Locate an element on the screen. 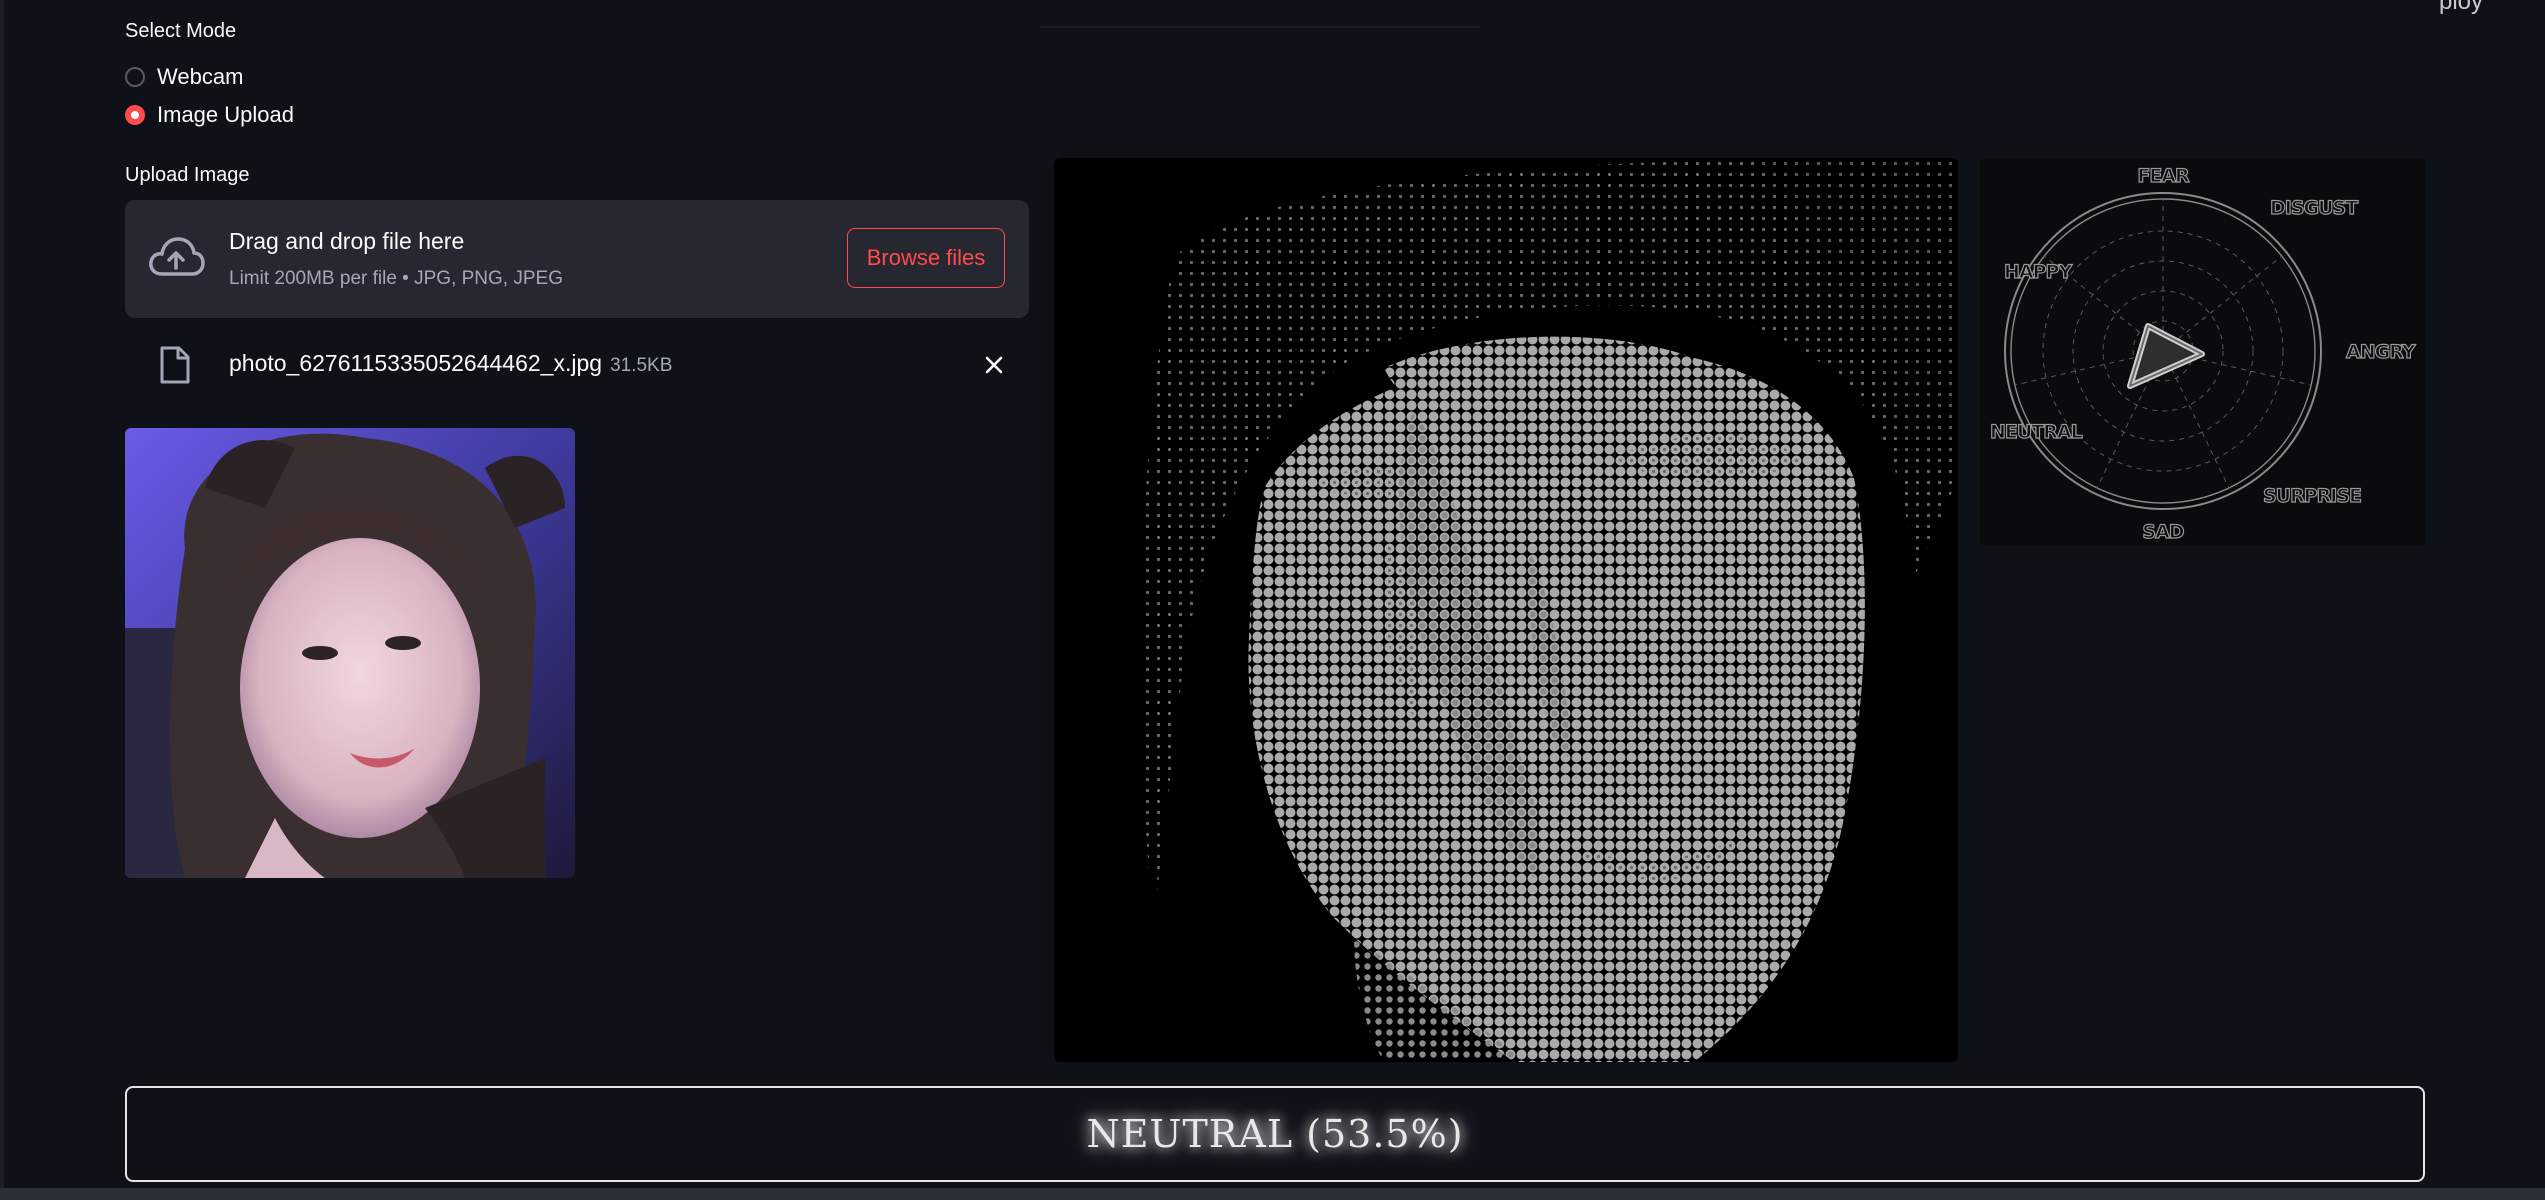 The height and width of the screenshot is (1200, 2545). file-icon is located at coordinates (175, 365).